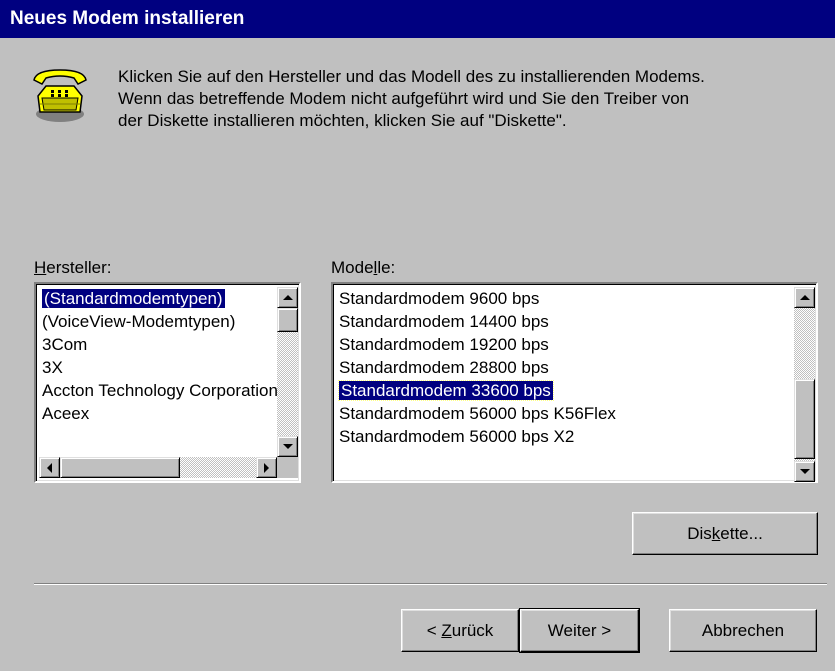  I want to click on models-vertical-scrollbar, so click(804, 384).